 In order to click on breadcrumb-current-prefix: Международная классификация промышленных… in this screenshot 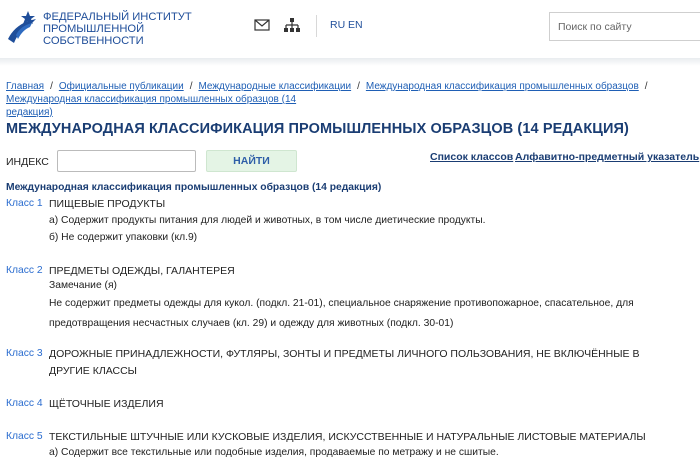, I will do `click(151, 99)`.